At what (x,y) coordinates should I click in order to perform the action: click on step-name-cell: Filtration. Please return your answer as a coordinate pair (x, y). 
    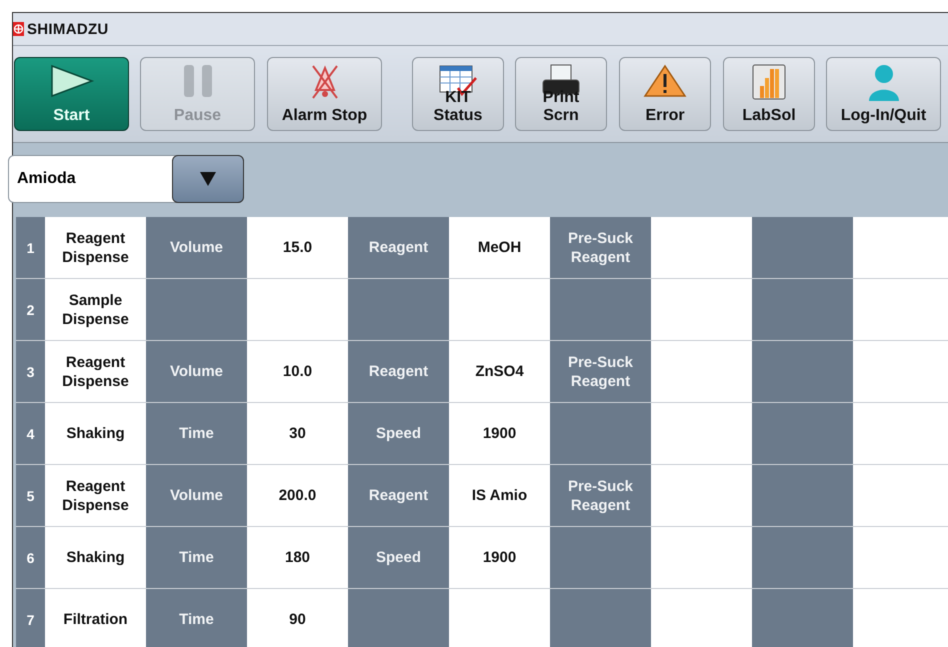
    Looking at the image, I should click on (95, 618).